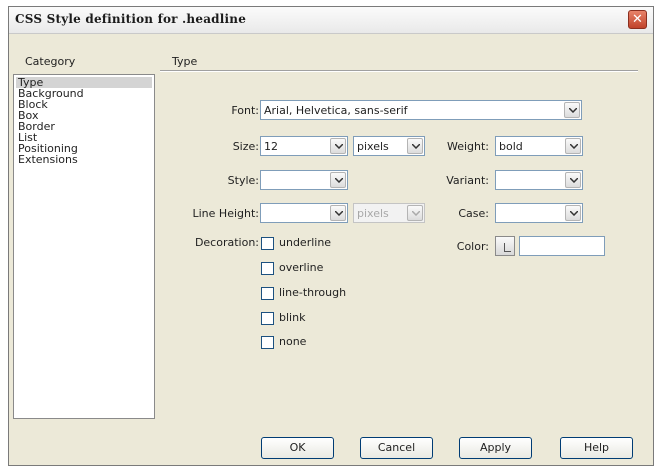  I want to click on underline-checkbox, so click(267, 243).